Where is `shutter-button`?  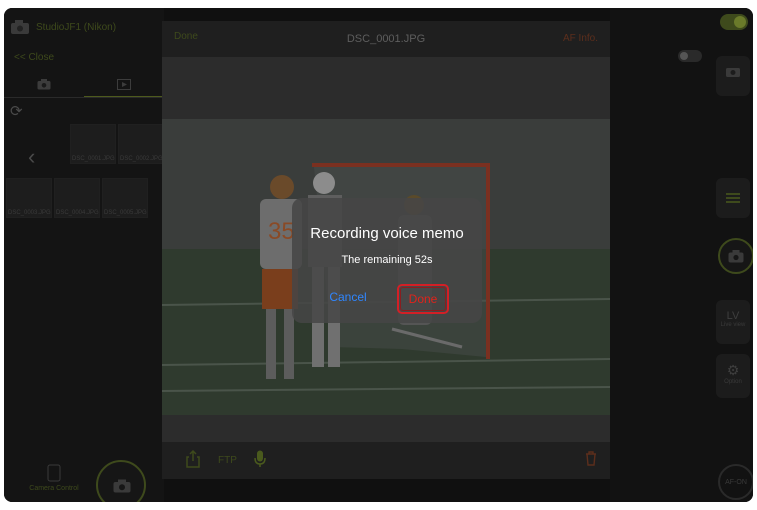
shutter-button is located at coordinates (121, 481).